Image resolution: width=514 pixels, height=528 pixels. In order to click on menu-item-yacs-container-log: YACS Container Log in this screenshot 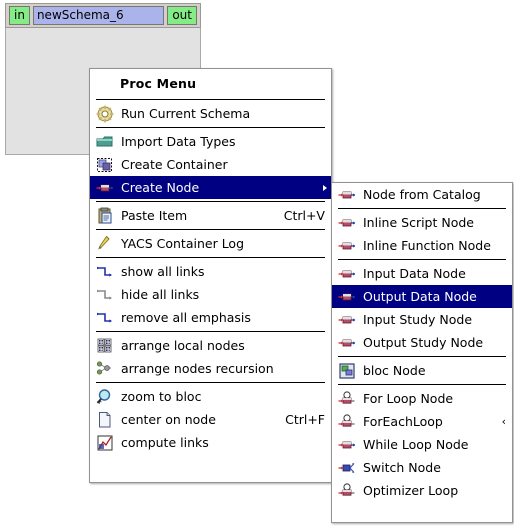, I will do `click(210, 243)`.